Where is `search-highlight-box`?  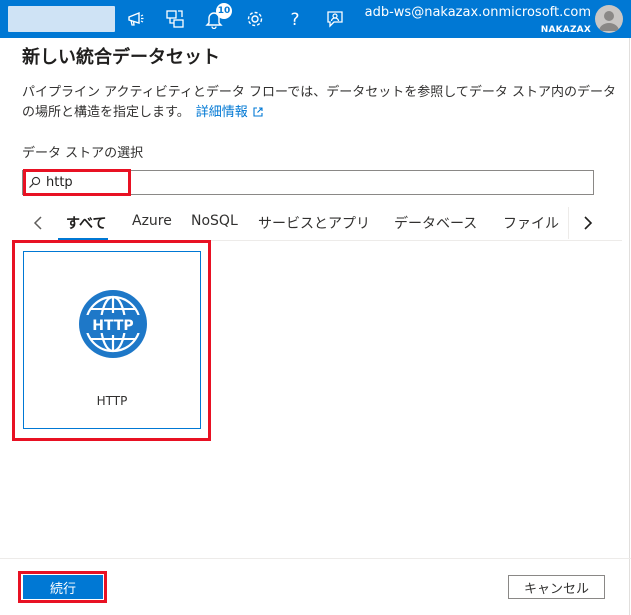
search-highlight-box is located at coordinates (77, 182).